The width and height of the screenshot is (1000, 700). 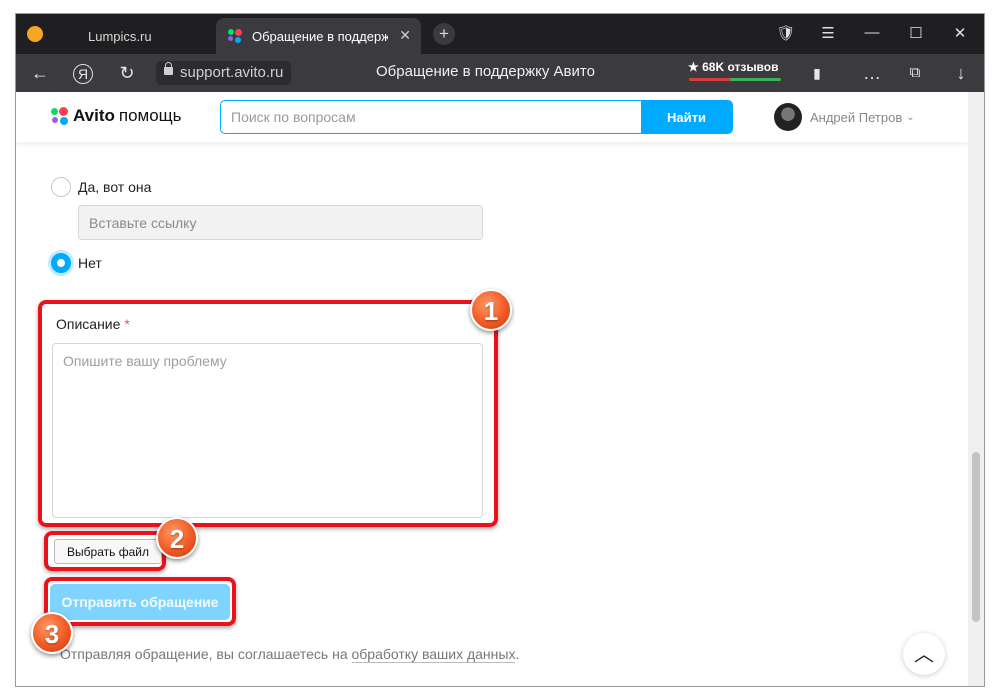 What do you see at coordinates (960, 33) in the screenshot?
I see `close-window-icon: ✕` at bounding box center [960, 33].